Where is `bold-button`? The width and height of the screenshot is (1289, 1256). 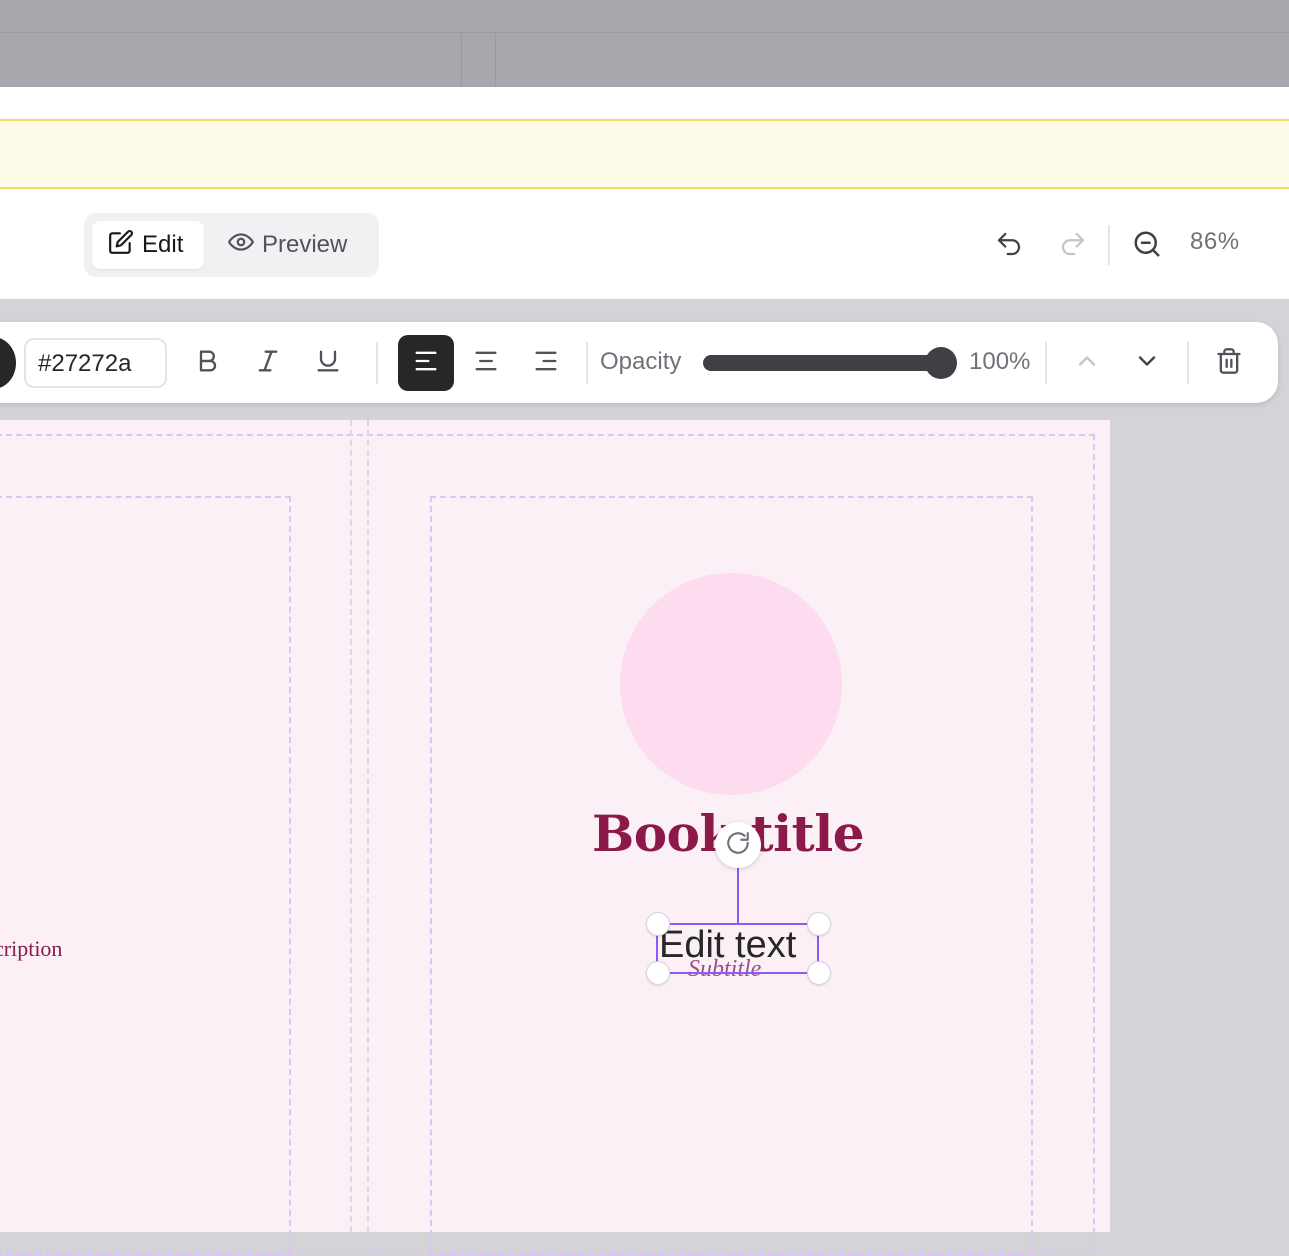 bold-button is located at coordinates (208, 363).